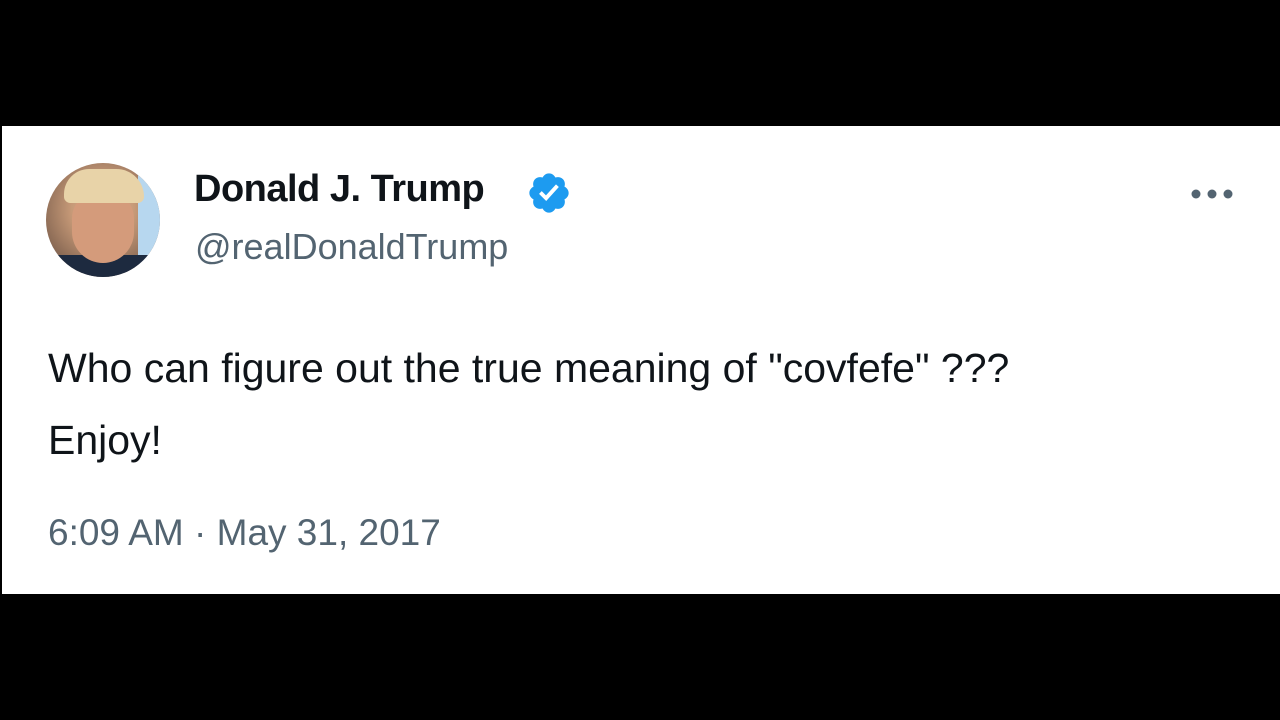 This screenshot has height=720, width=1280. Describe the element at coordinates (104, 186) in the screenshot. I see `avatar-hair` at that location.